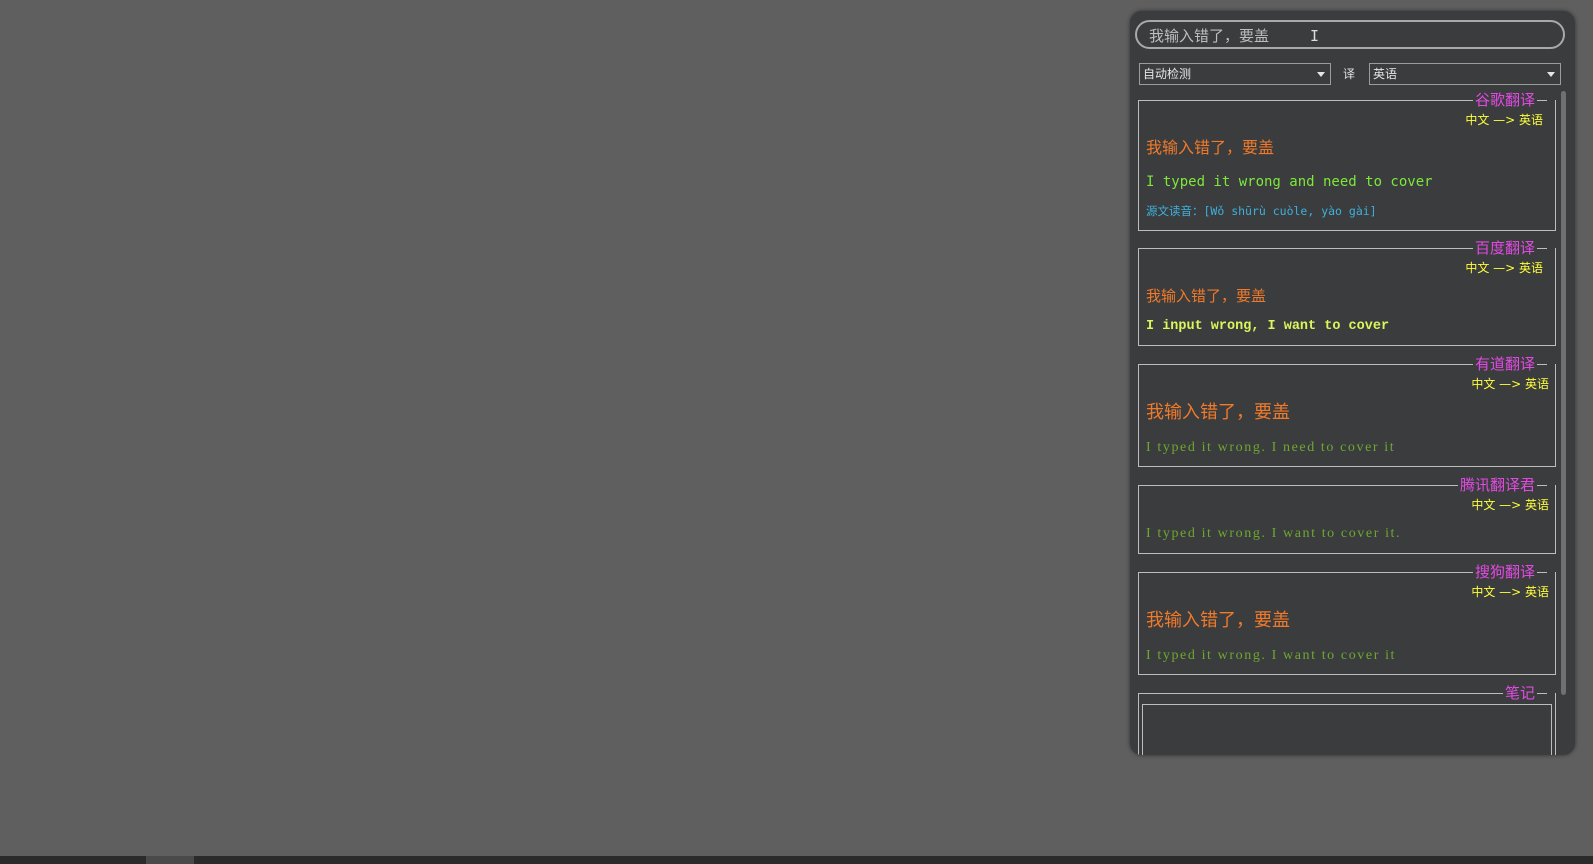 Image resolution: width=1593 pixels, height=864 pixels. What do you see at coordinates (1504, 248) in the screenshot?
I see `card-title: 百度翻译` at bounding box center [1504, 248].